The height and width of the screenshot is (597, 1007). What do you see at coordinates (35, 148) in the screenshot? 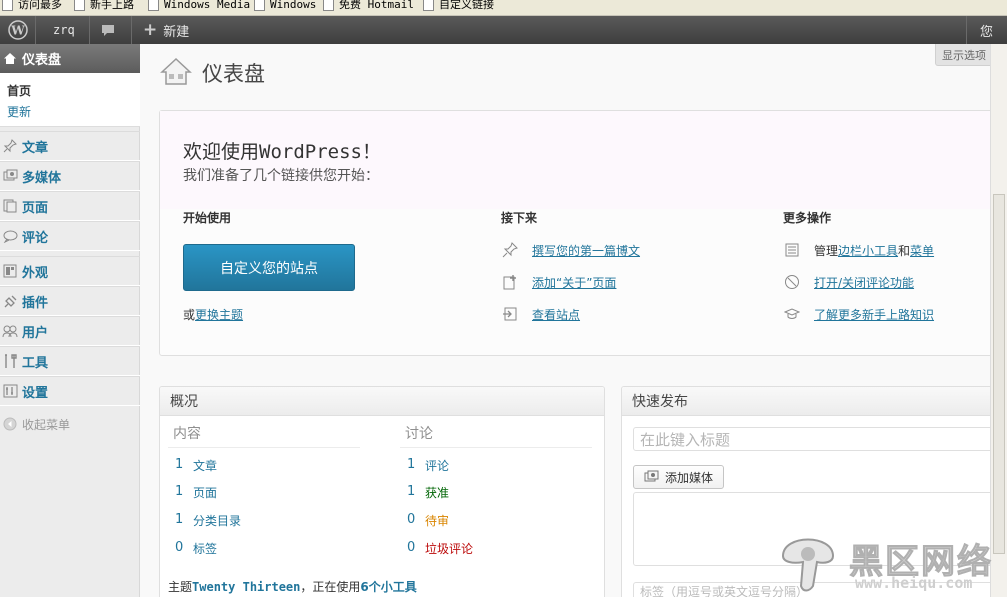
I see `sidebar-item-label: 文章` at bounding box center [35, 148].